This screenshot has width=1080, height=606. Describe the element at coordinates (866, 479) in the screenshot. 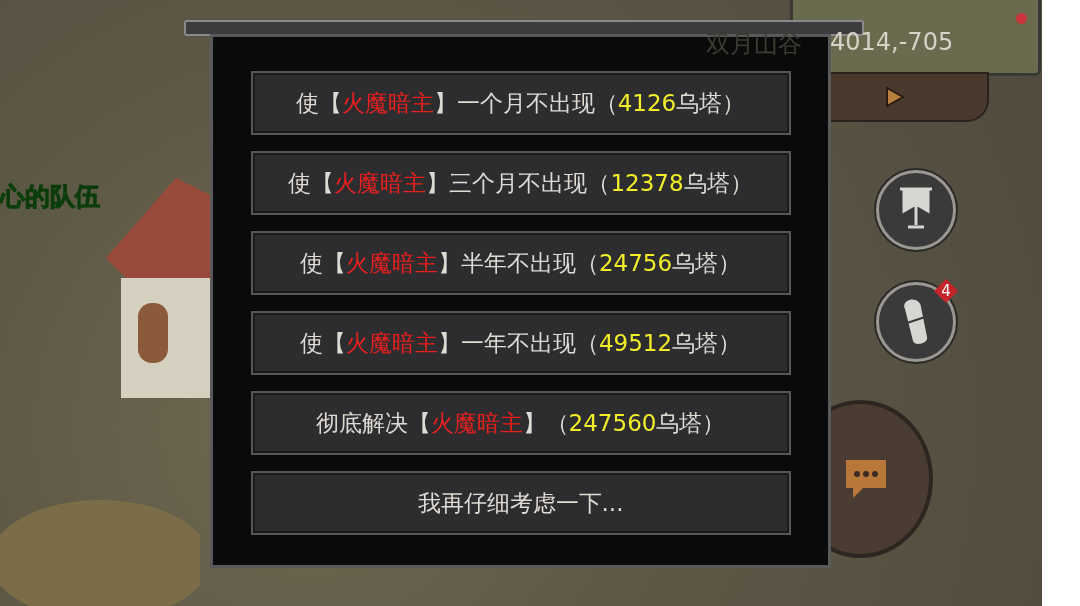

I see `speech-bubble-icon` at that location.